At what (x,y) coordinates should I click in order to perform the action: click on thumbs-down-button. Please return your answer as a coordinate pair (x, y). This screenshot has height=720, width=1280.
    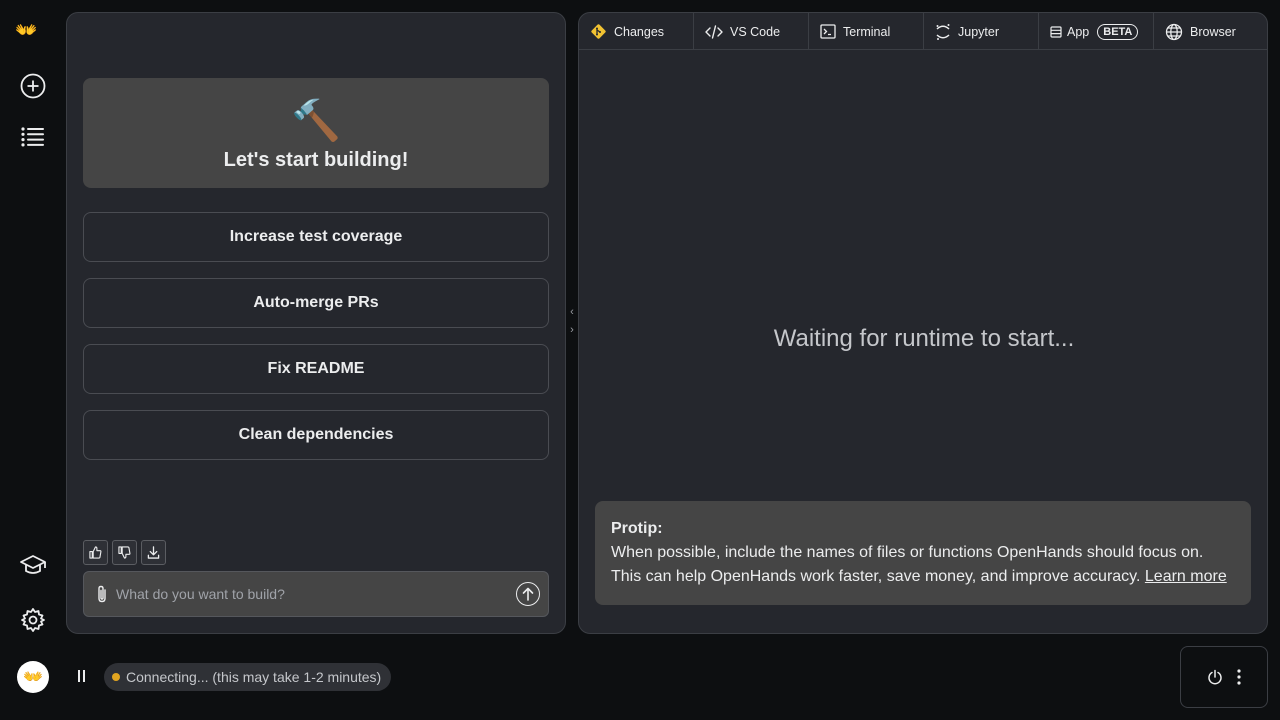
    Looking at the image, I should click on (124, 552).